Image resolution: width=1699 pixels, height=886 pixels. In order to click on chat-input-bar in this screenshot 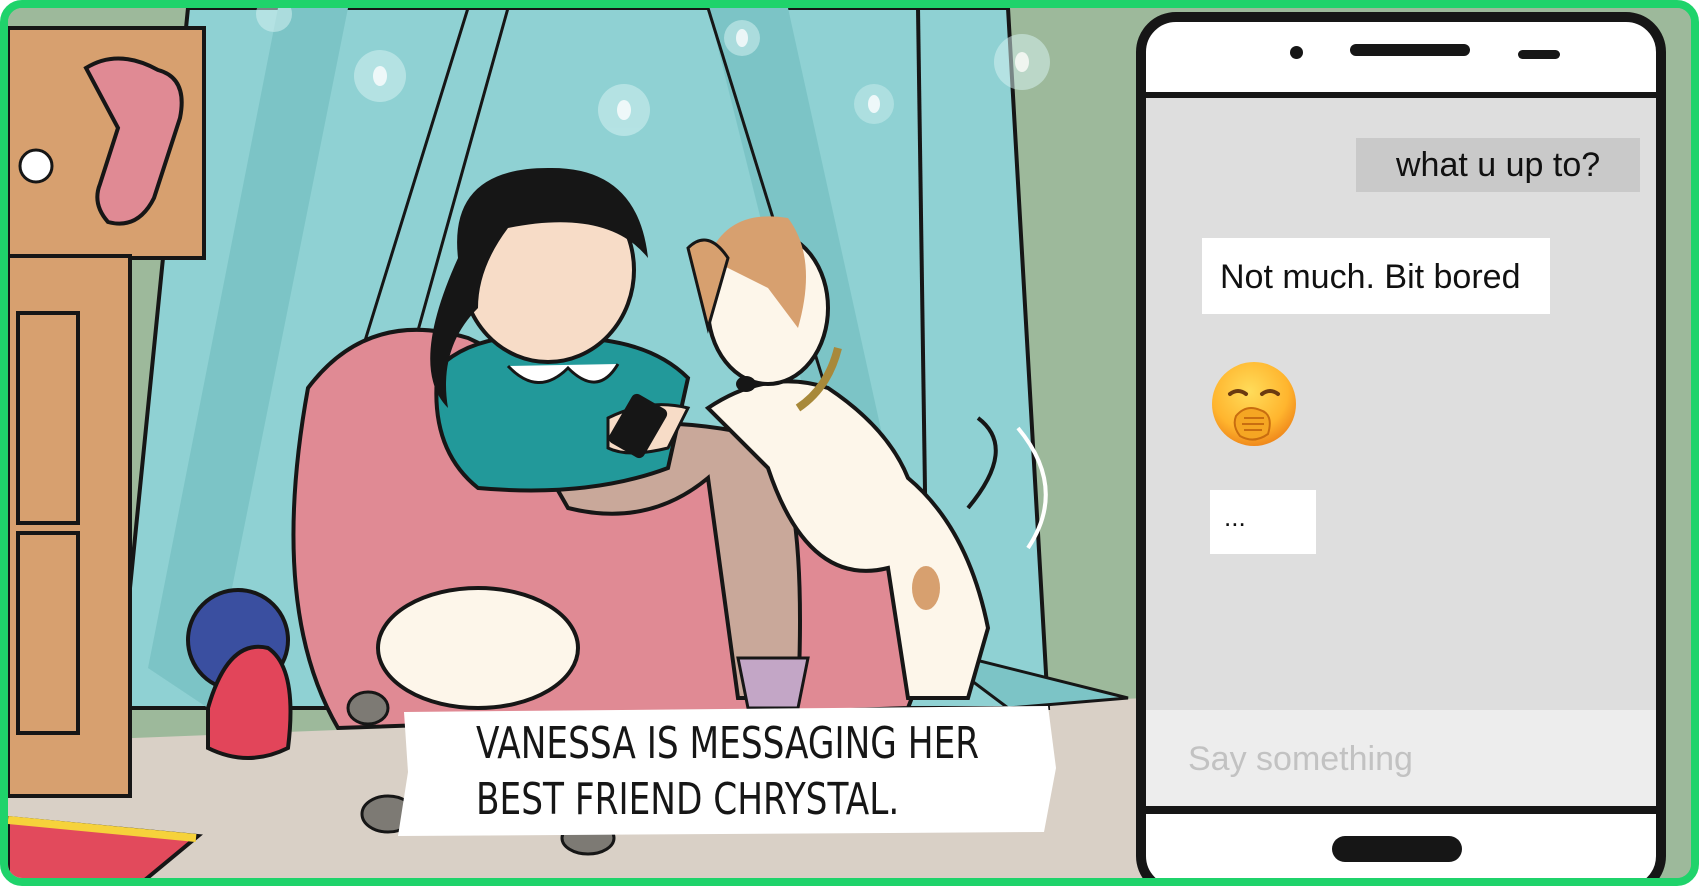, I will do `click(1401, 762)`.